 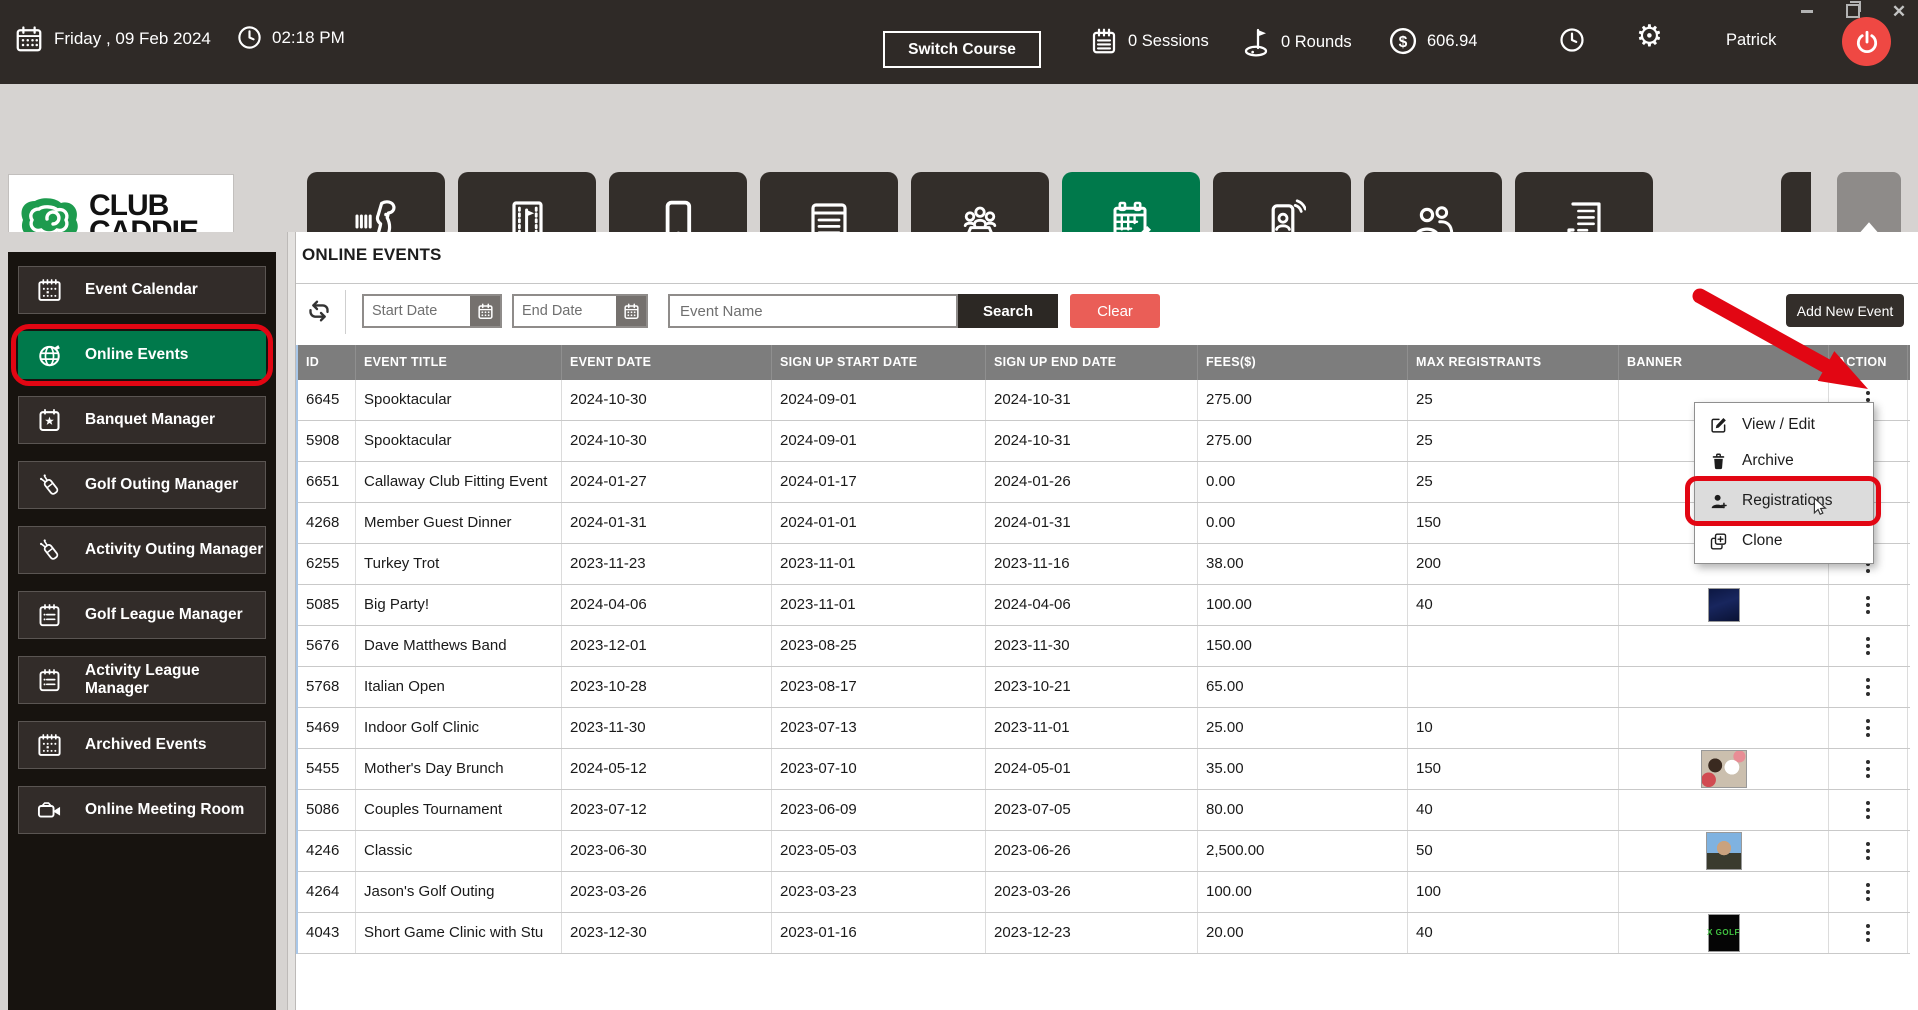 I want to click on cell-event-date: 2023-10-28, so click(x=667, y=687).